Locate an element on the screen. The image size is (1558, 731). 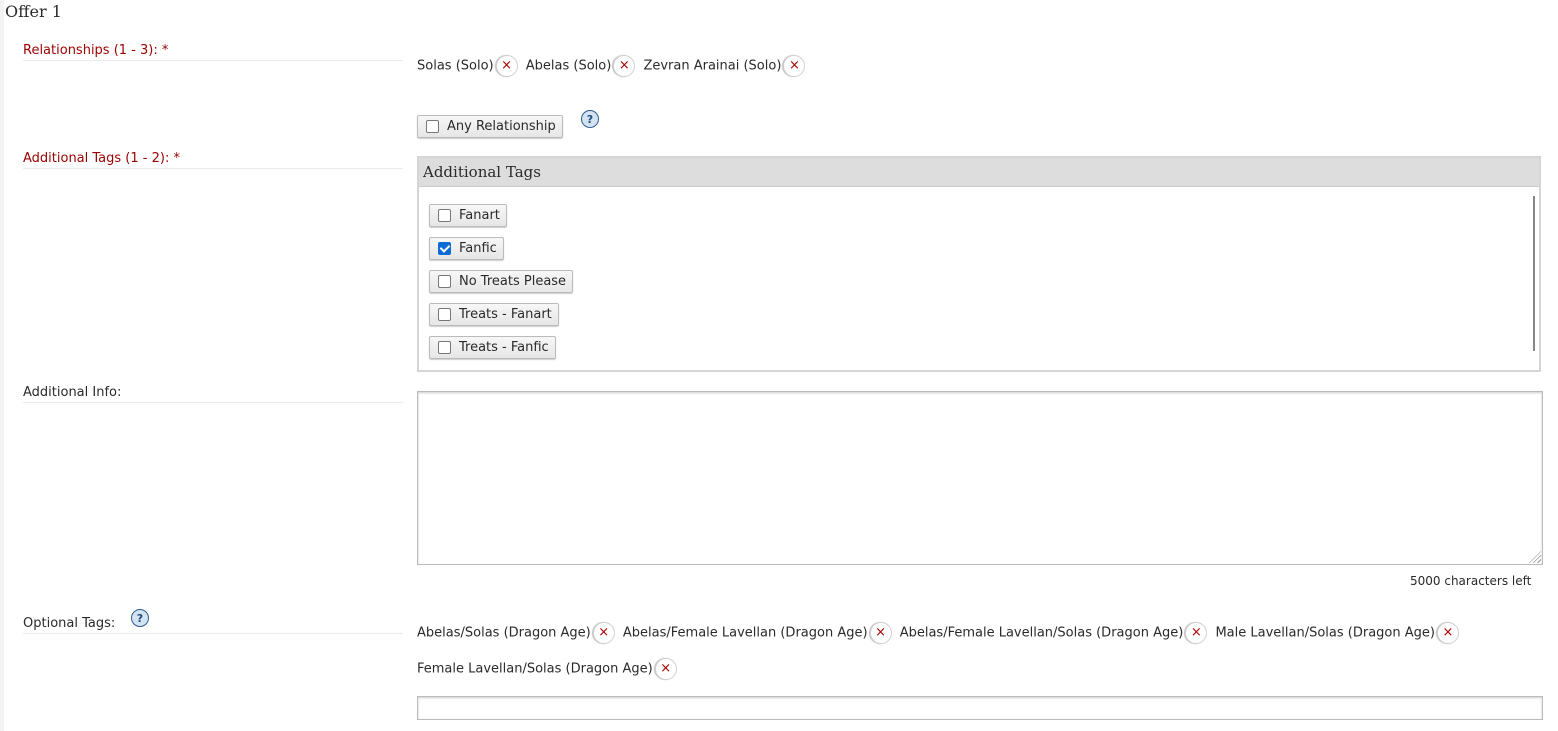
relationship-tag: Abelas (Solo) × is located at coordinates (581, 66).